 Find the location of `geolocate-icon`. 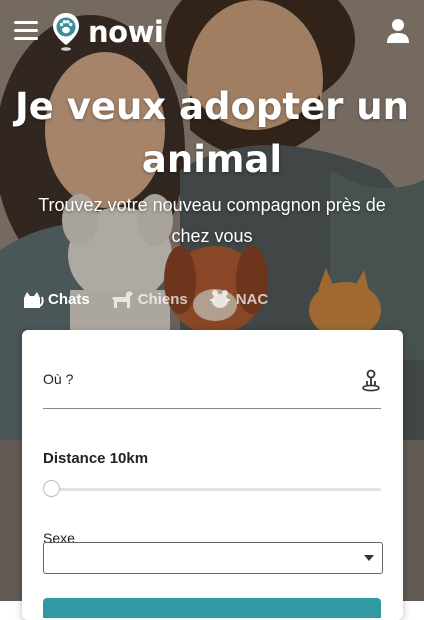

geolocate-icon is located at coordinates (371, 380).